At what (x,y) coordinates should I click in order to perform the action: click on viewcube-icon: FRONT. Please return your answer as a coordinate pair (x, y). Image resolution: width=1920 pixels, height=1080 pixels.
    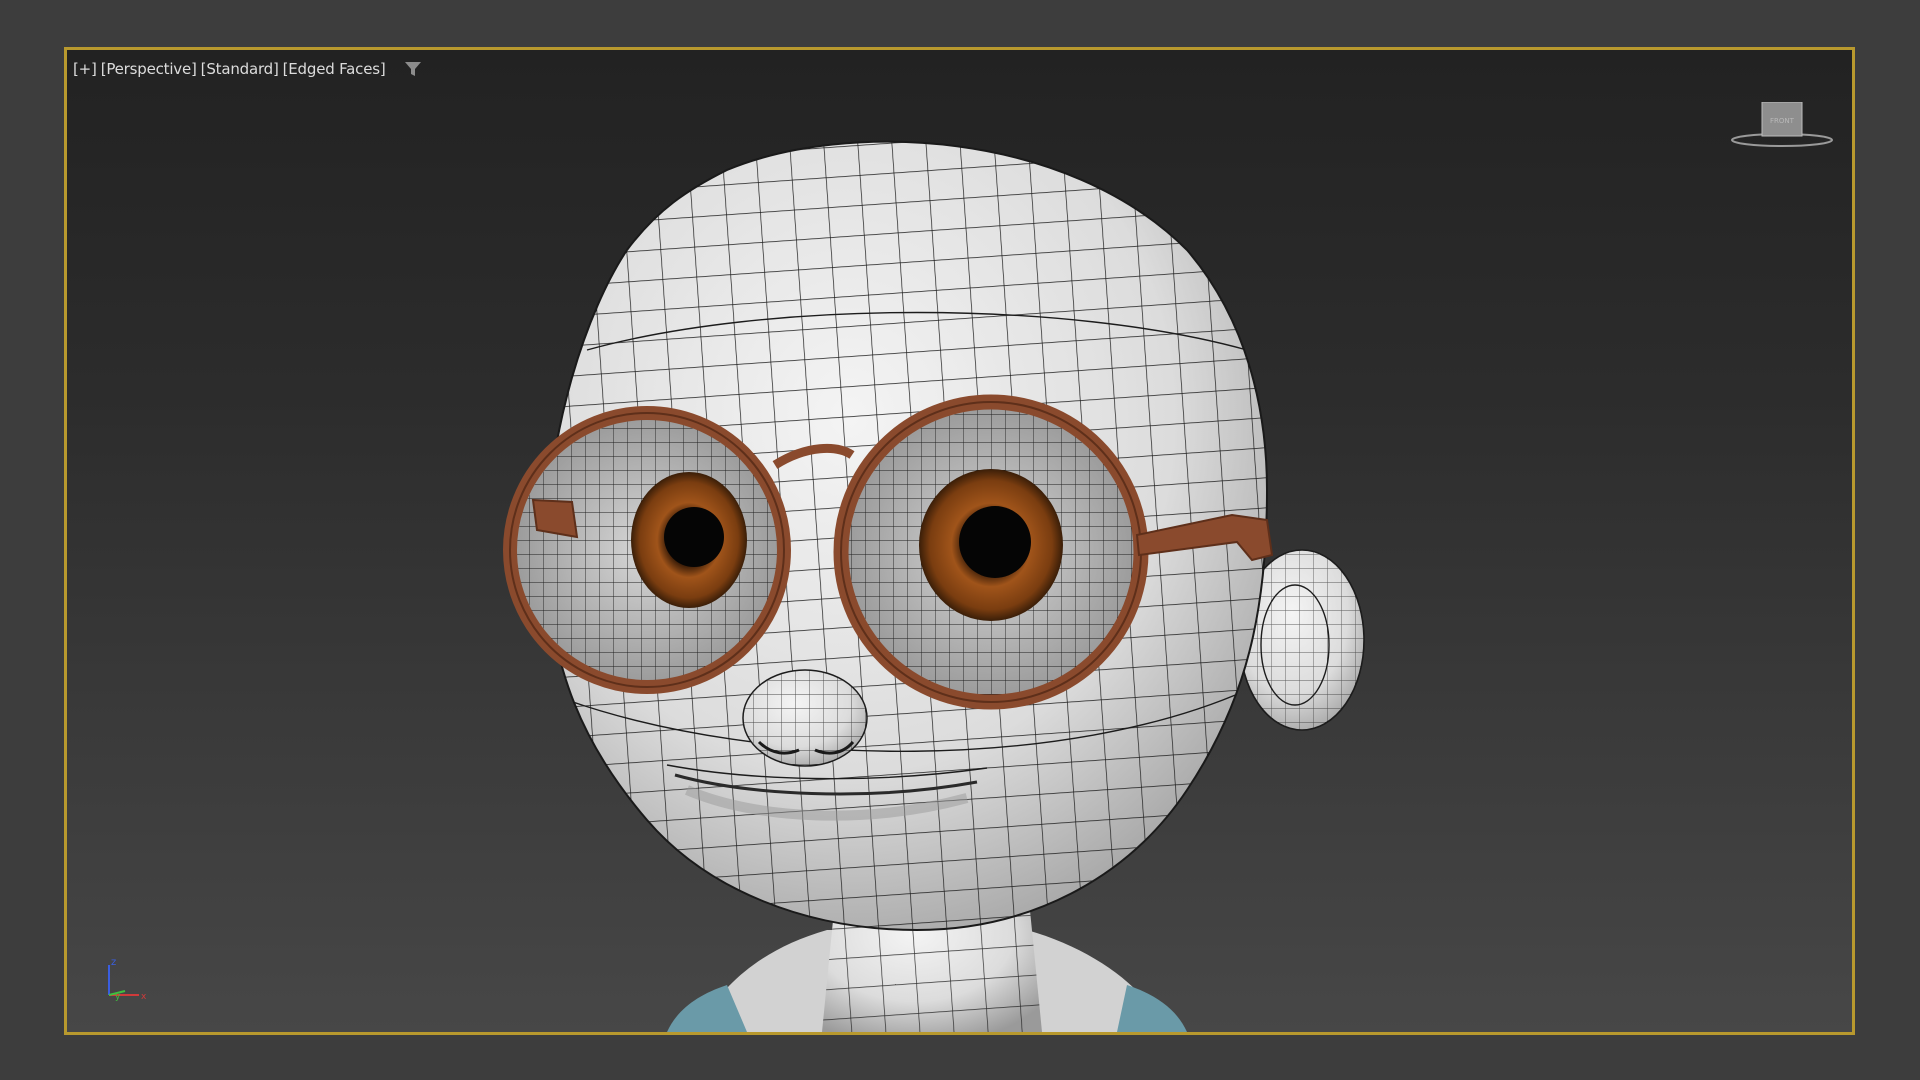
    Looking at the image, I should click on (1782, 127).